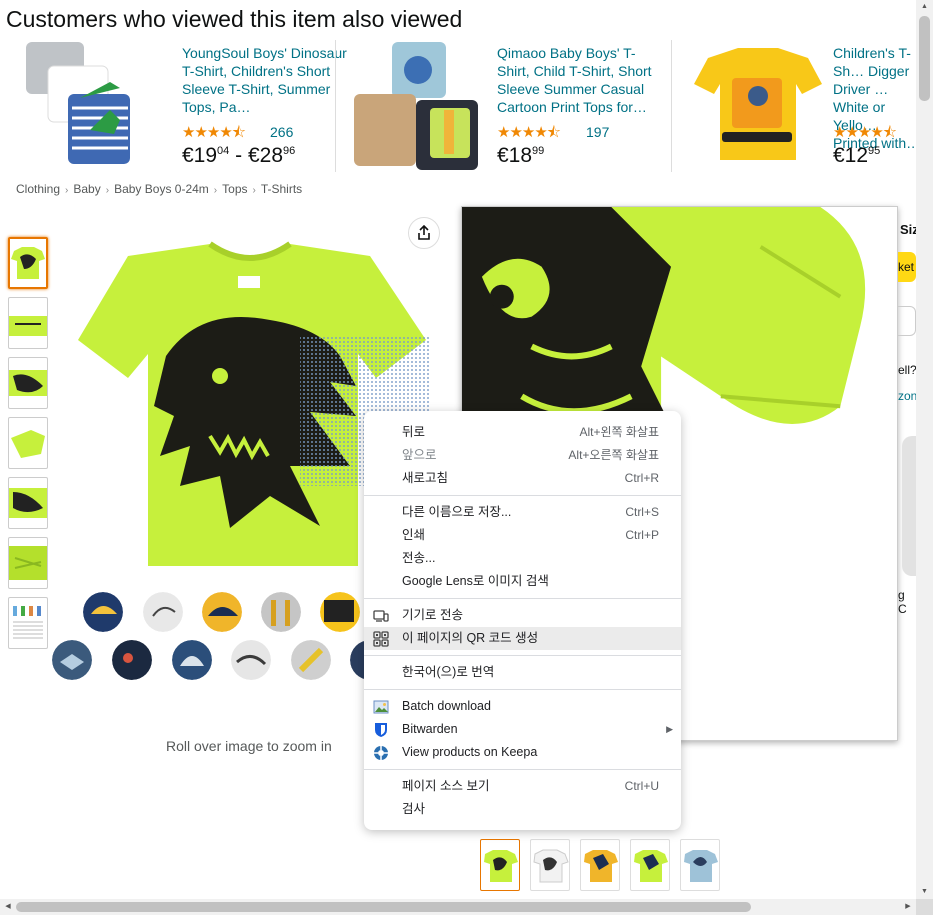 The width and height of the screenshot is (933, 915). Describe the element at coordinates (239, 155) in the screenshot. I see `price: €1904 - €2896` at that location.